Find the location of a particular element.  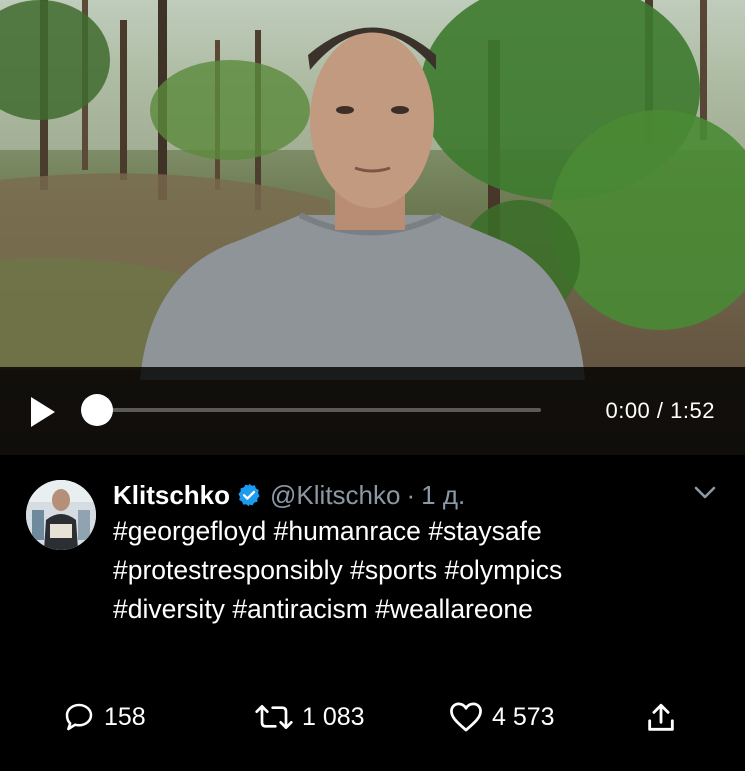

avatar is located at coordinates (61, 515).